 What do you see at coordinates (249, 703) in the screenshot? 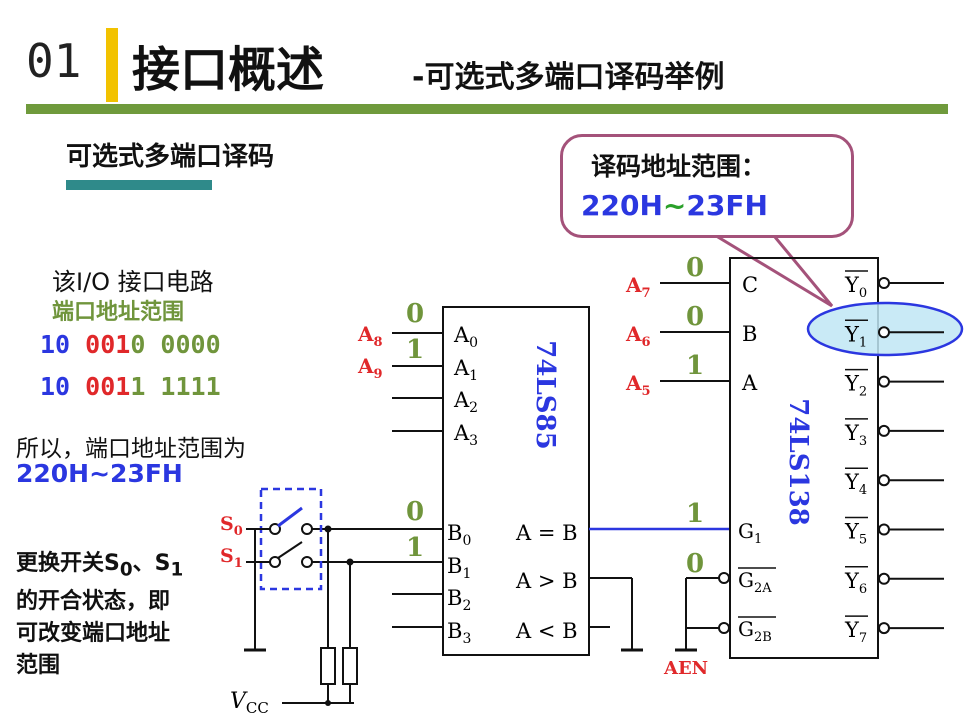
I see `vcc-label: VCC` at bounding box center [249, 703].